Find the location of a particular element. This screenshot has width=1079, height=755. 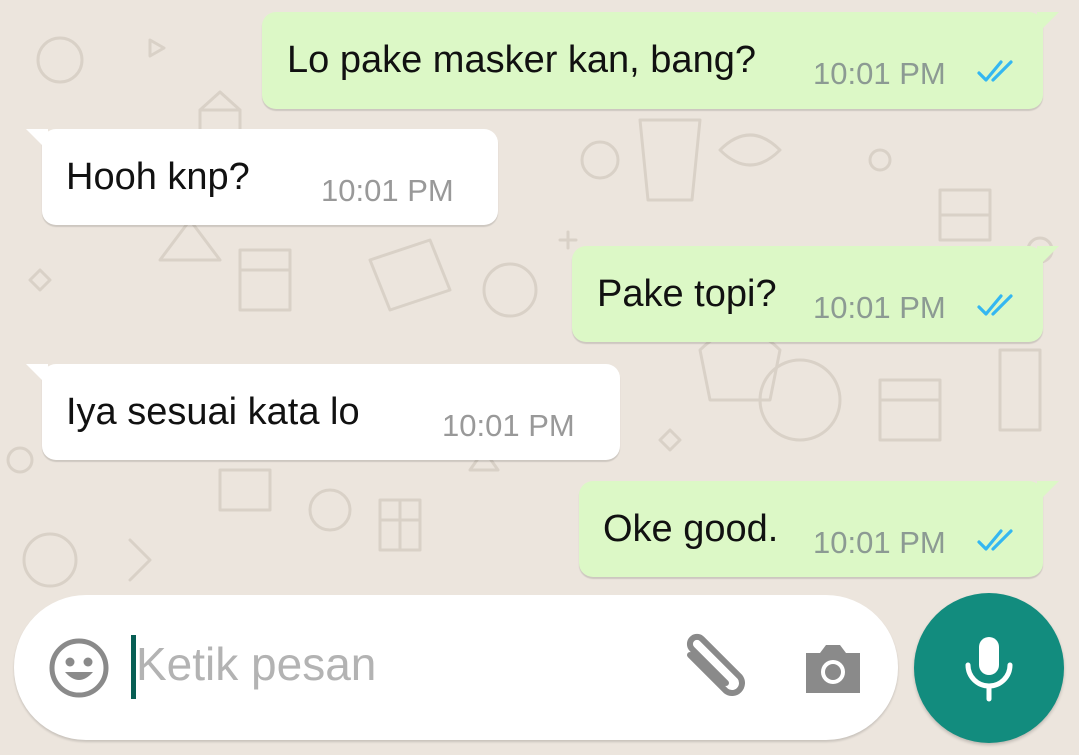

message-text: Pake topi? is located at coordinates (687, 294).